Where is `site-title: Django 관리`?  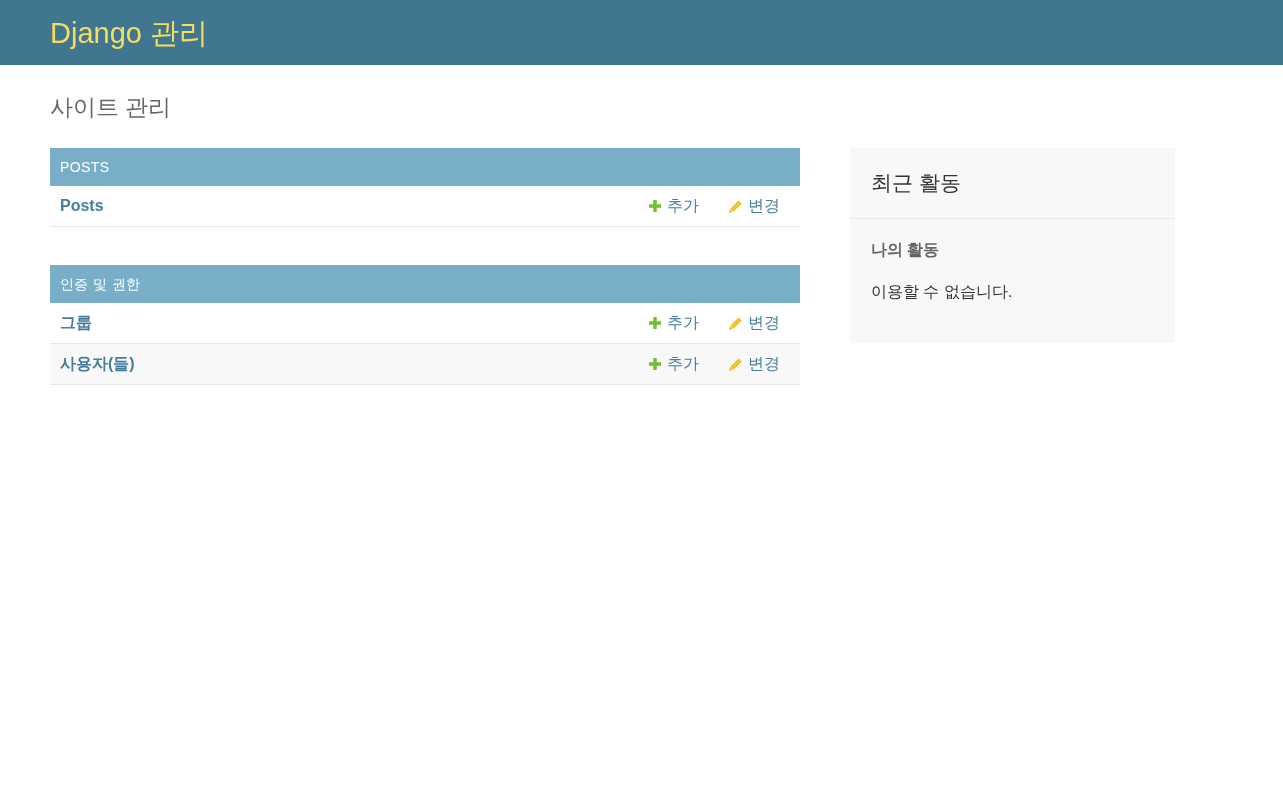 site-title: Django 관리 is located at coordinates (129, 32).